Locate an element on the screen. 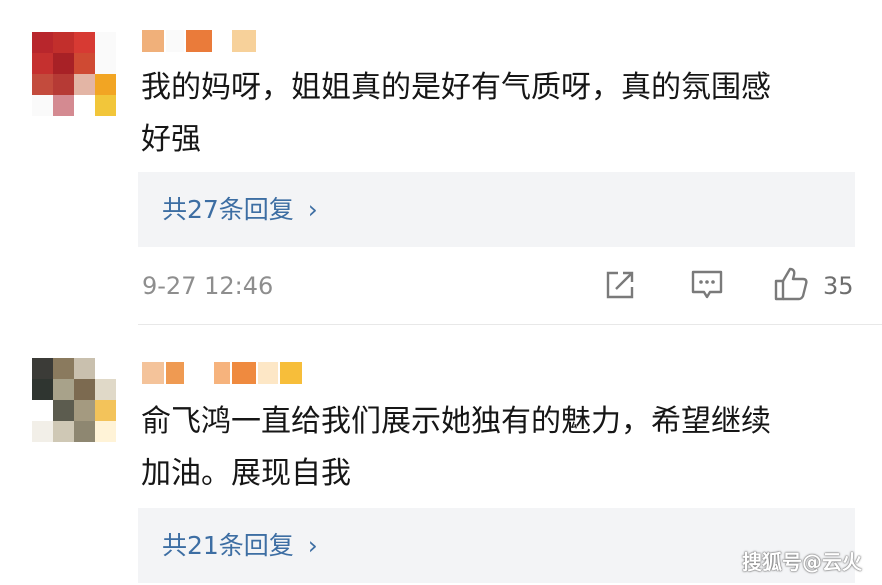 This screenshot has width=882, height=585. timestamp: 9-27 12:46 is located at coordinates (208, 286).